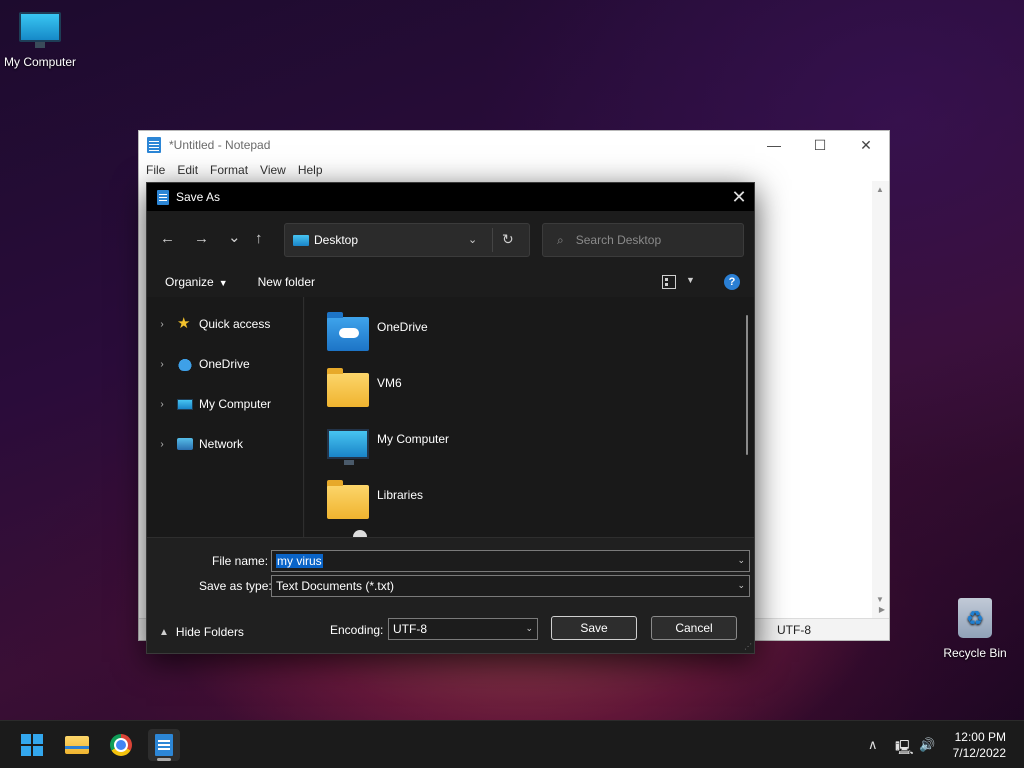 The image size is (1024, 768). Describe the element at coordinates (820, 145) in the screenshot. I see `maximize-button: ☐` at that location.